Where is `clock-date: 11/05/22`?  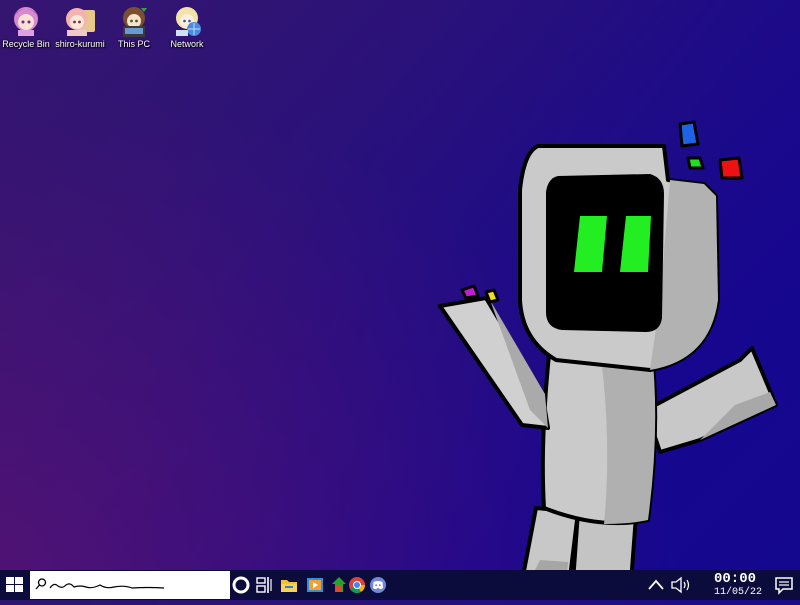
clock-date: 11/05/22 is located at coordinates (737, 592).